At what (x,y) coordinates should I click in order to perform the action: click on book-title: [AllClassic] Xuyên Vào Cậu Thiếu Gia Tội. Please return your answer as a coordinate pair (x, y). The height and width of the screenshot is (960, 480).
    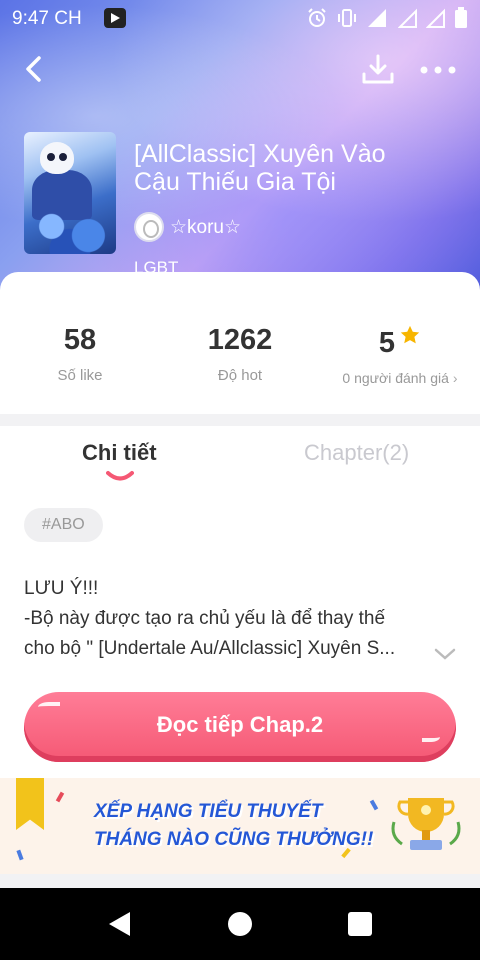
    Looking at the image, I should click on (260, 168).